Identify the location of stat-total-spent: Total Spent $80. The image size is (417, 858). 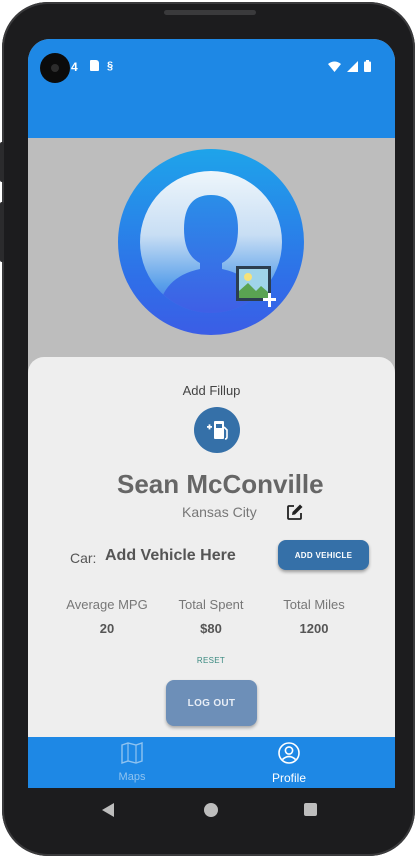
(211, 616).